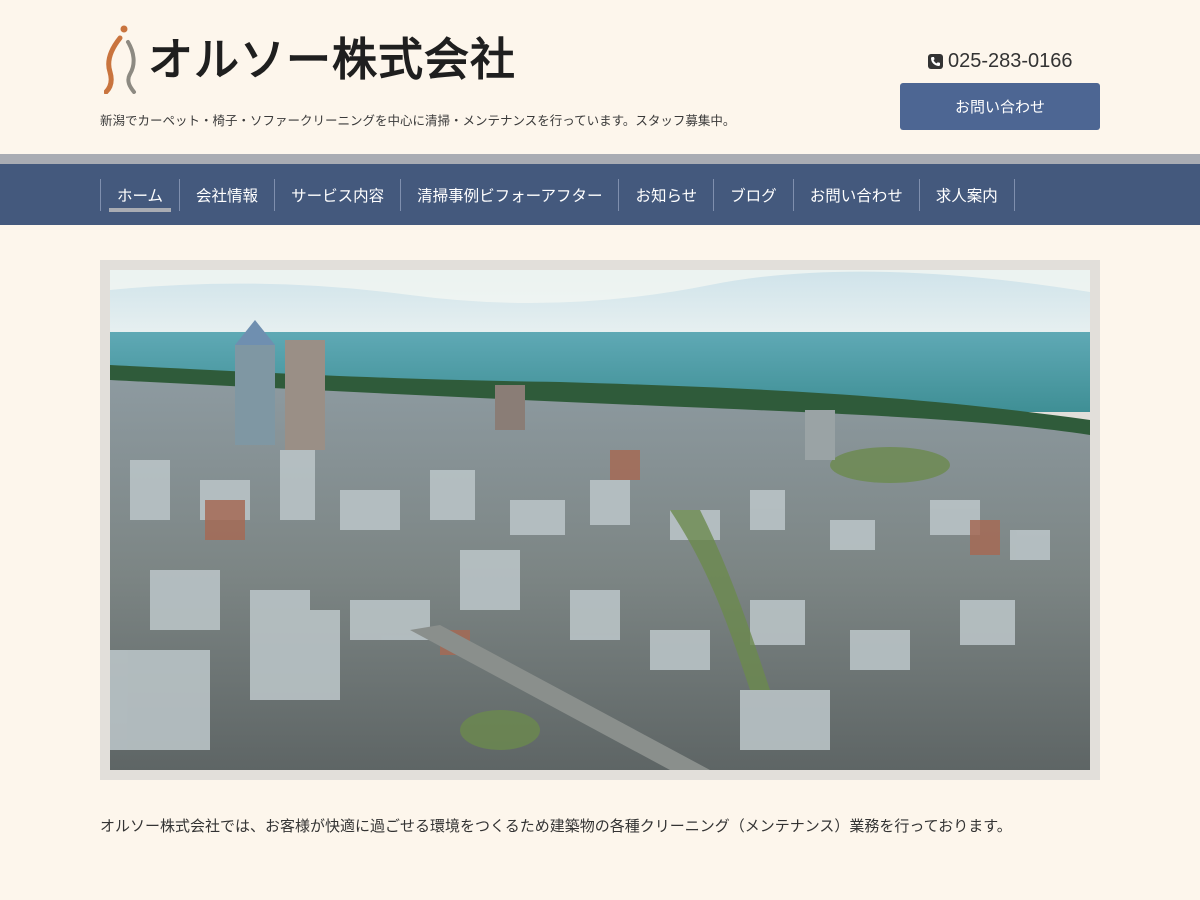 The image size is (1200, 900). What do you see at coordinates (139, 195) in the screenshot?
I see `nav-item-home: ホーム` at bounding box center [139, 195].